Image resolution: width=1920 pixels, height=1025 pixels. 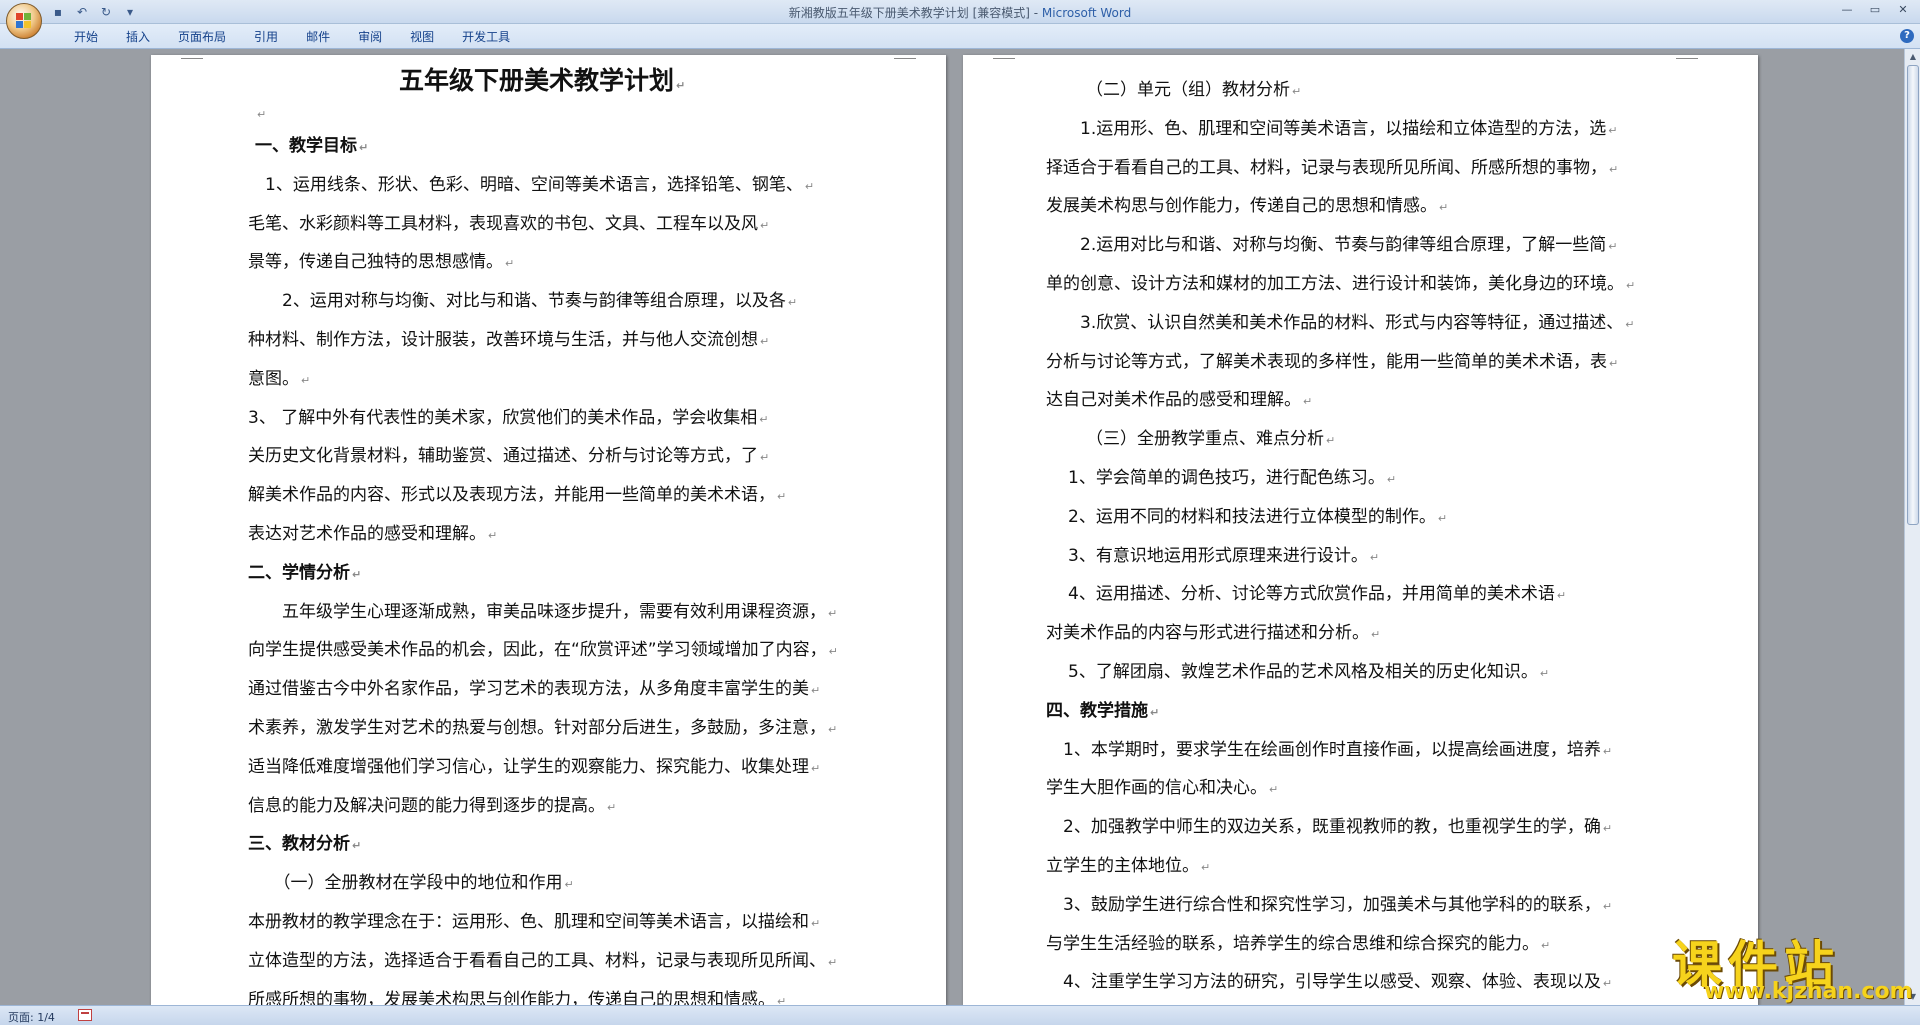 I want to click on text-line: 表达对艺术作品的感受和理解。 ↵, so click(x=373, y=534).